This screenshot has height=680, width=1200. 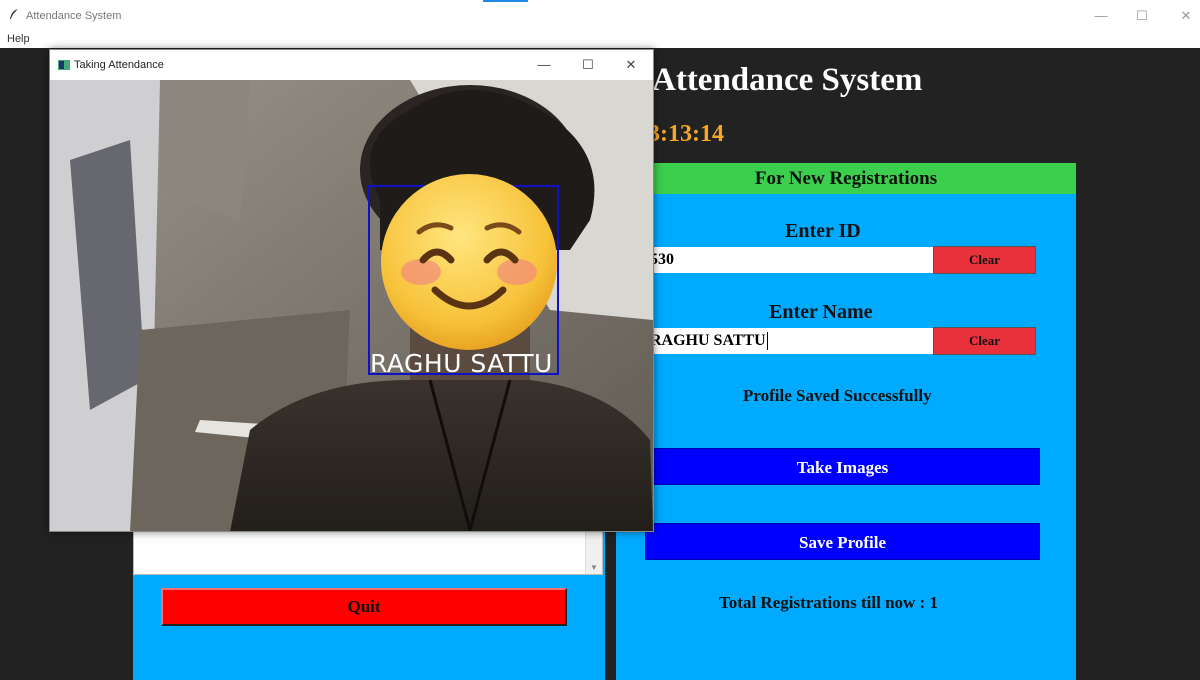 I want to click on feather-icon, so click(x=14, y=14).